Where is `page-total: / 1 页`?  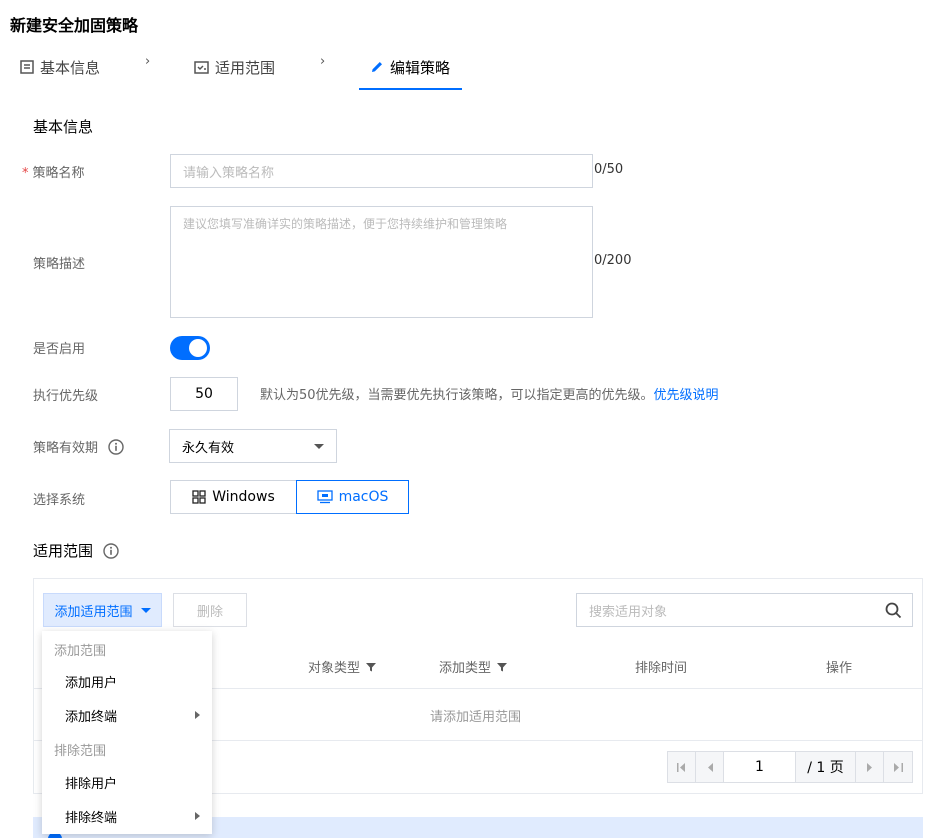 page-total: / 1 页 is located at coordinates (826, 767).